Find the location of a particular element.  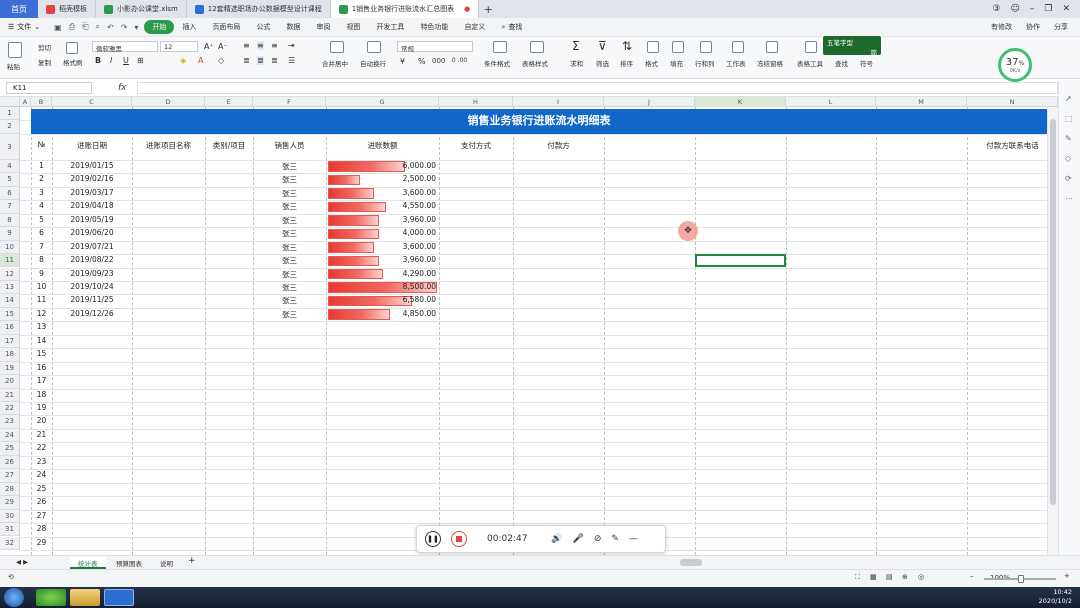

header-cell: 进账数额 is located at coordinates (382, 145).